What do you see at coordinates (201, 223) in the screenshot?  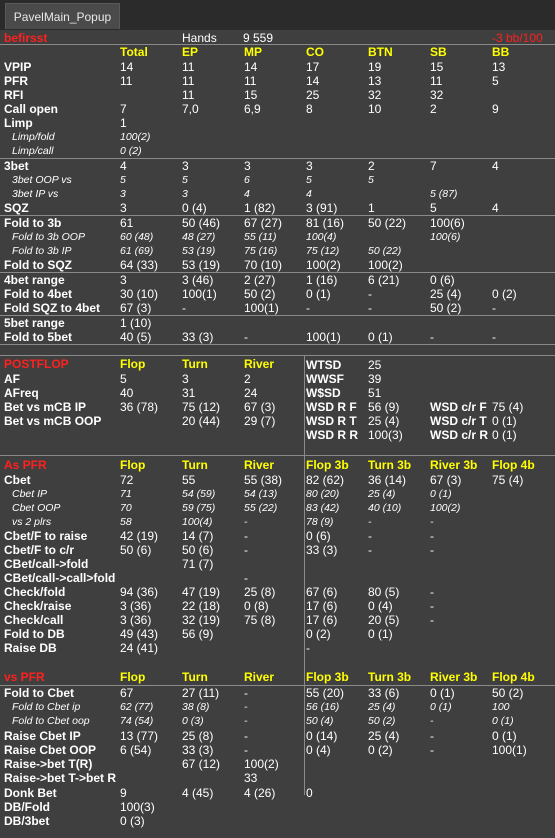 I see `stat-cell: 50 (46)` at bounding box center [201, 223].